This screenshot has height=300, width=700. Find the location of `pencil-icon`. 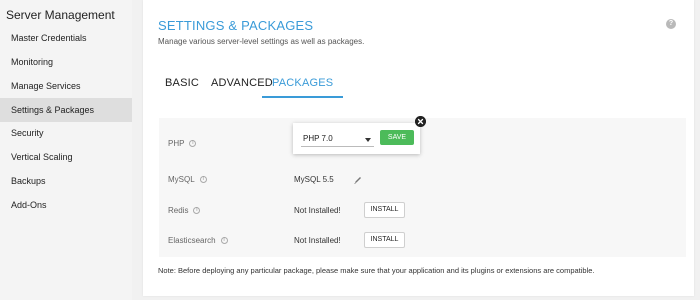

pencil-icon is located at coordinates (358, 180).